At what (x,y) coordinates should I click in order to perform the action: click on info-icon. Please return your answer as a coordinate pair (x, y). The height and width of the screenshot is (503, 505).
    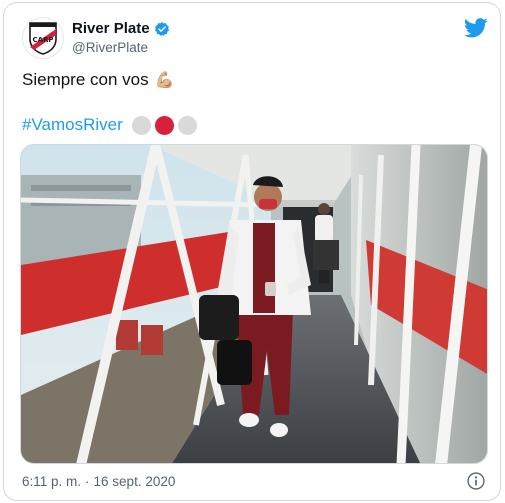
    Looking at the image, I should click on (476, 481).